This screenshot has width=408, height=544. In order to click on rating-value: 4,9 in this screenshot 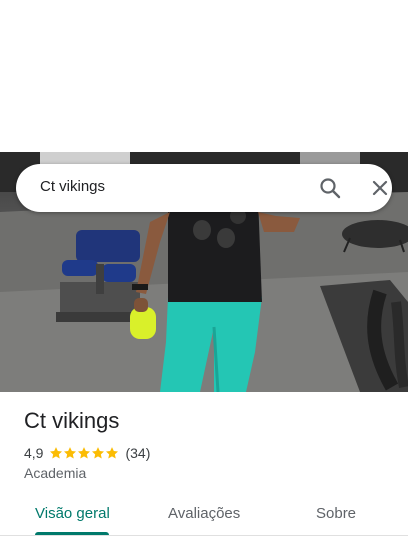, I will do `click(34, 453)`.